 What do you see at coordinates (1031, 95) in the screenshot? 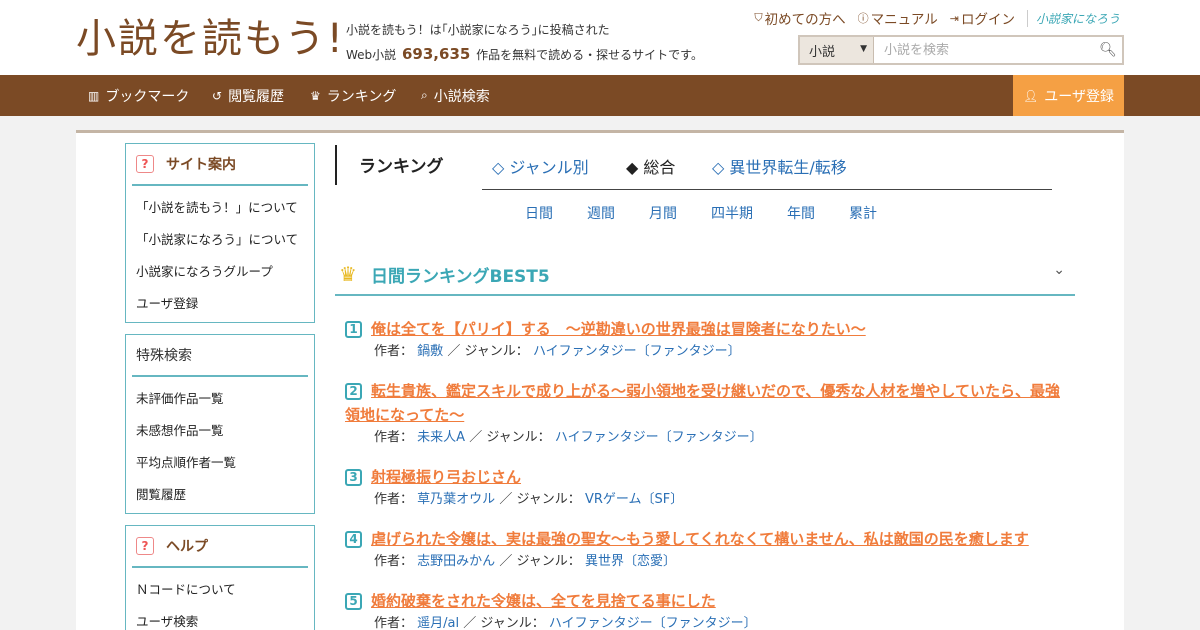
I see `user-icon: 👤︎` at bounding box center [1031, 95].